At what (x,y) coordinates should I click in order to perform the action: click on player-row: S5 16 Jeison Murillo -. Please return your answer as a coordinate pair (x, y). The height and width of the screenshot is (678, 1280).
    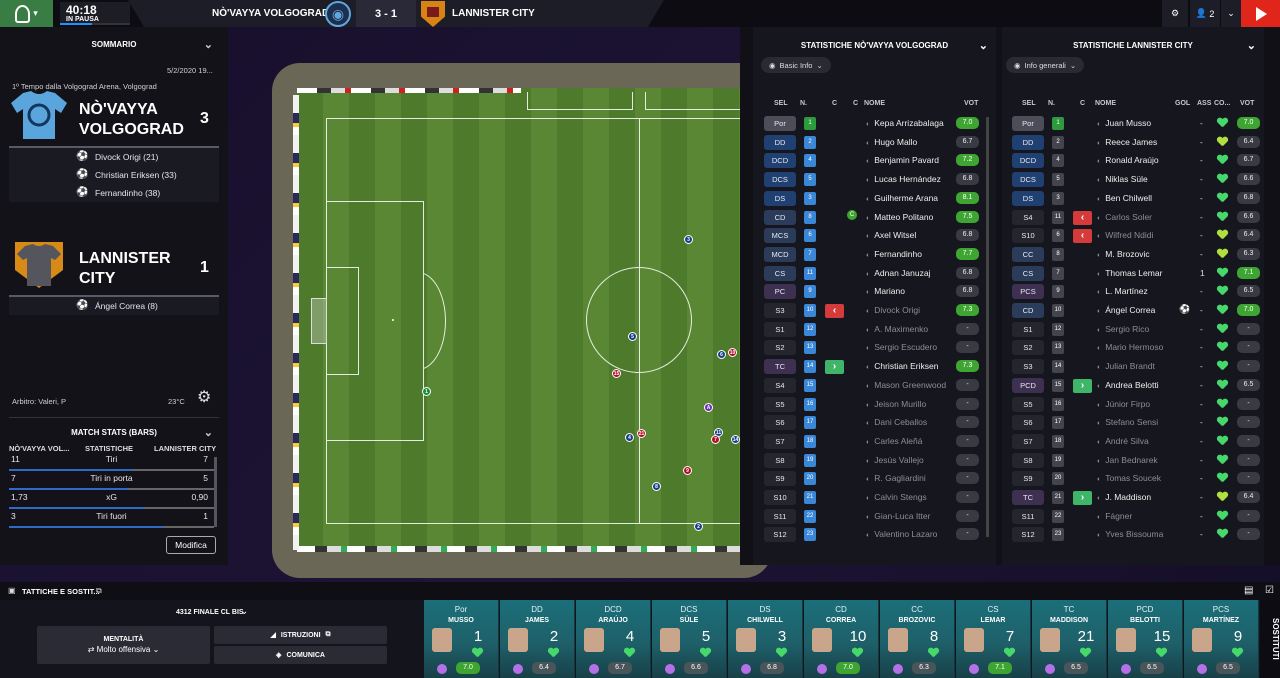
    Looking at the image, I should click on (868, 404).